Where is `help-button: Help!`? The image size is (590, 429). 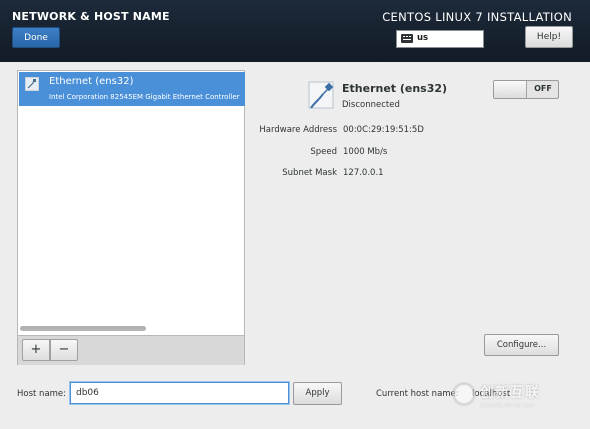
help-button: Help! is located at coordinates (549, 37).